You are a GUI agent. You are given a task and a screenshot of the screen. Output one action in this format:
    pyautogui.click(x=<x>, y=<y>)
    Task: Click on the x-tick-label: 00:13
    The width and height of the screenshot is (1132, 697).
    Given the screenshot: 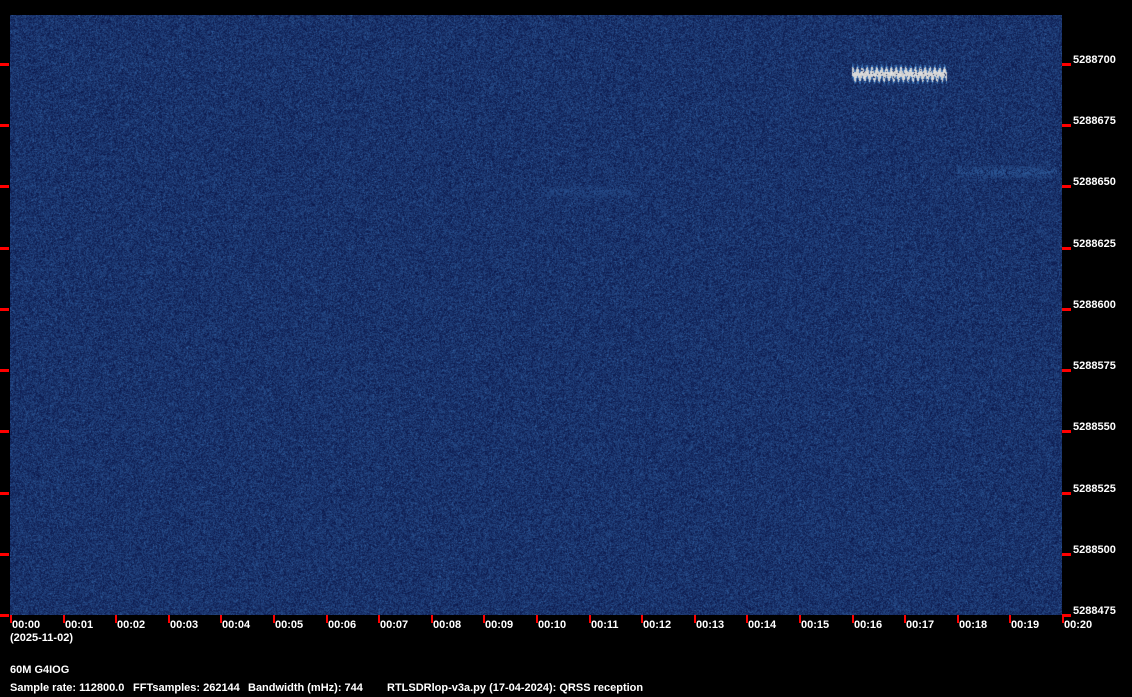 What is the action you would take?
    pyautogui.click(x=710, y=625)
    